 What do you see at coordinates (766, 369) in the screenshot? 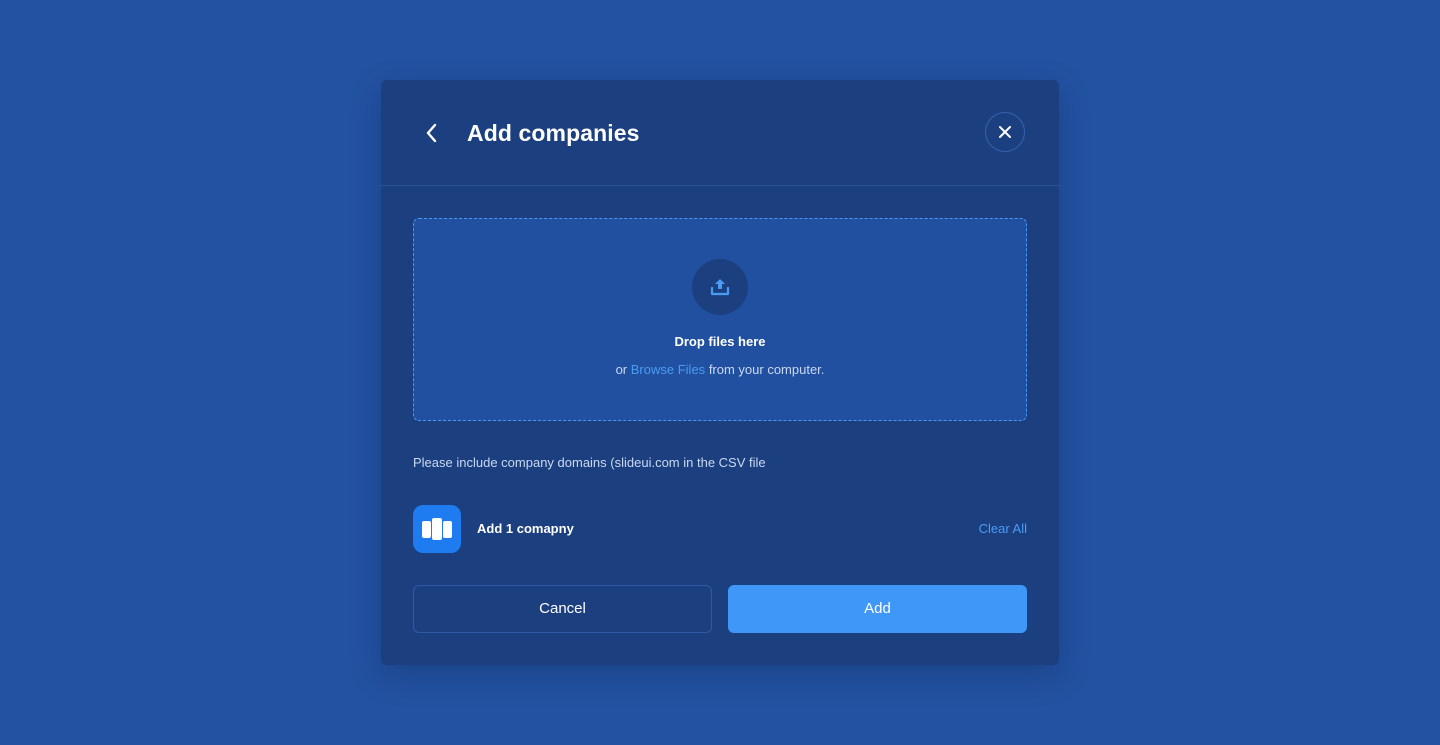
I see `dropzone-suffix: from your computer.` at bounding box center [766, 369].